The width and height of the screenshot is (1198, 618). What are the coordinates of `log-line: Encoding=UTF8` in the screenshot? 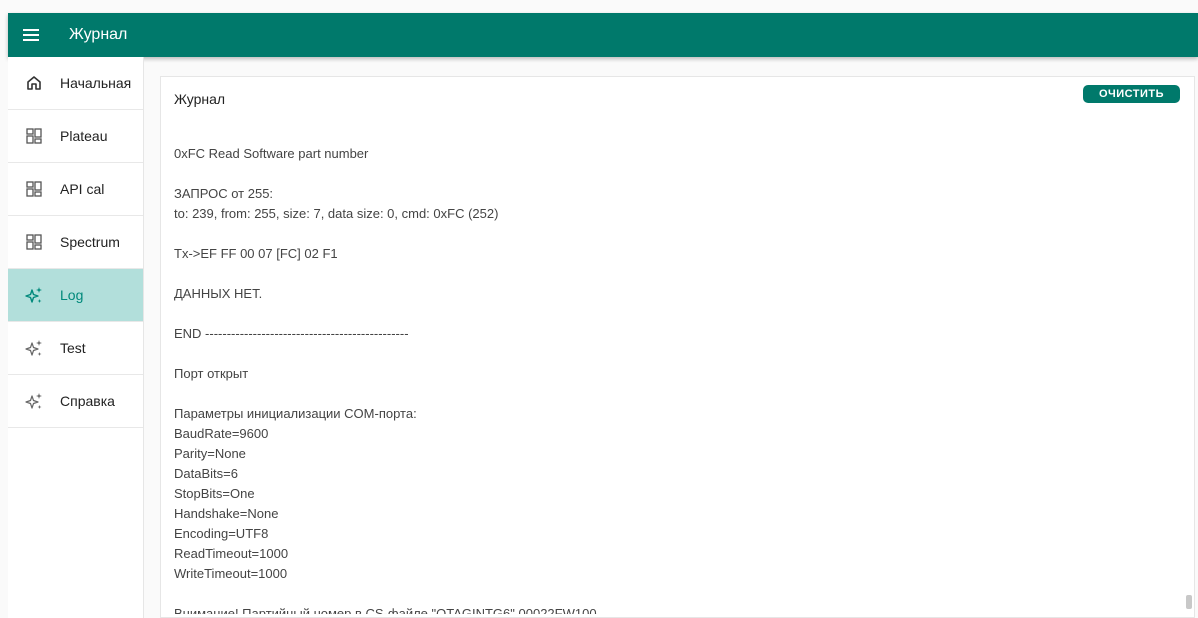 It's located at (221, 533).